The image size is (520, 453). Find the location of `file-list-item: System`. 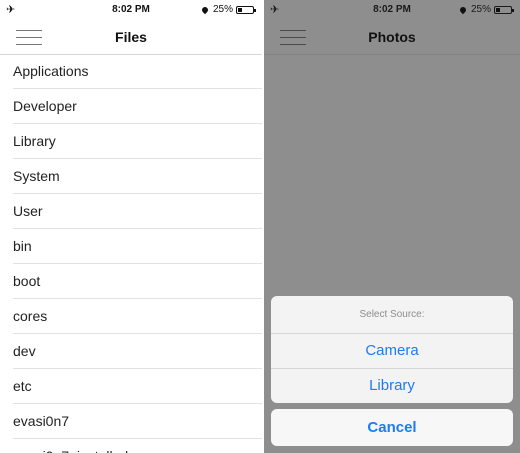

file-list-item: System is located at coordinates (137, 176).